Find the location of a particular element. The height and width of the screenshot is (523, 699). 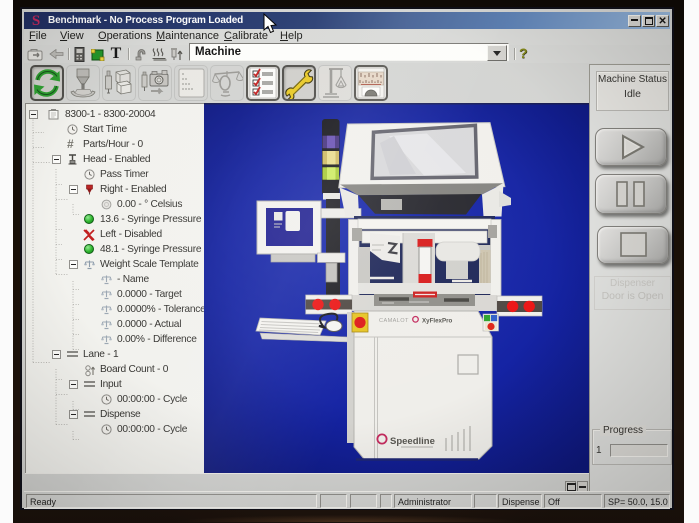

svg-text: CAMALOT is located at coordinates (394, 321).